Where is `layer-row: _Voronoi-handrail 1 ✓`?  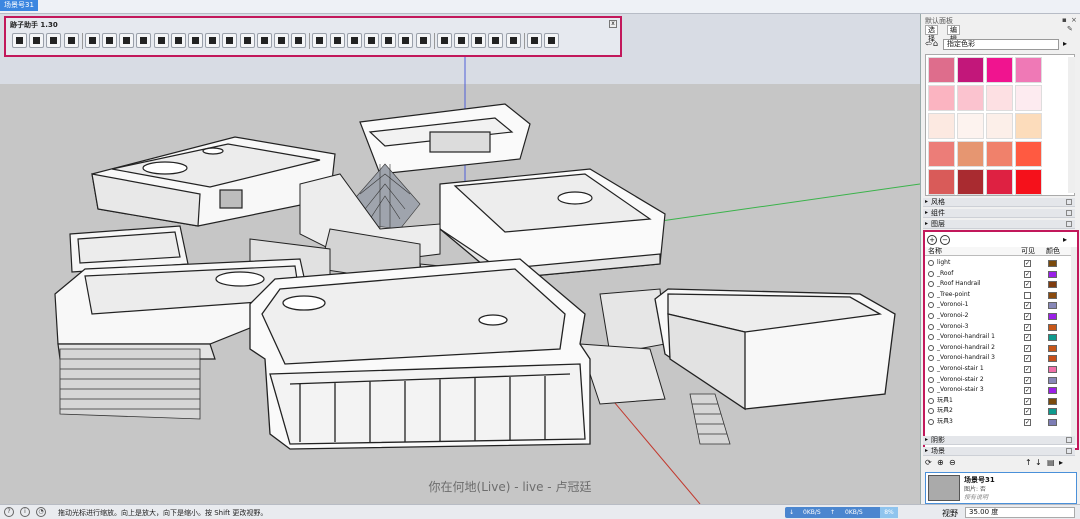 layer-row: _Voronoi-handrail 1 ✓ is located at coordinates (998, 337).